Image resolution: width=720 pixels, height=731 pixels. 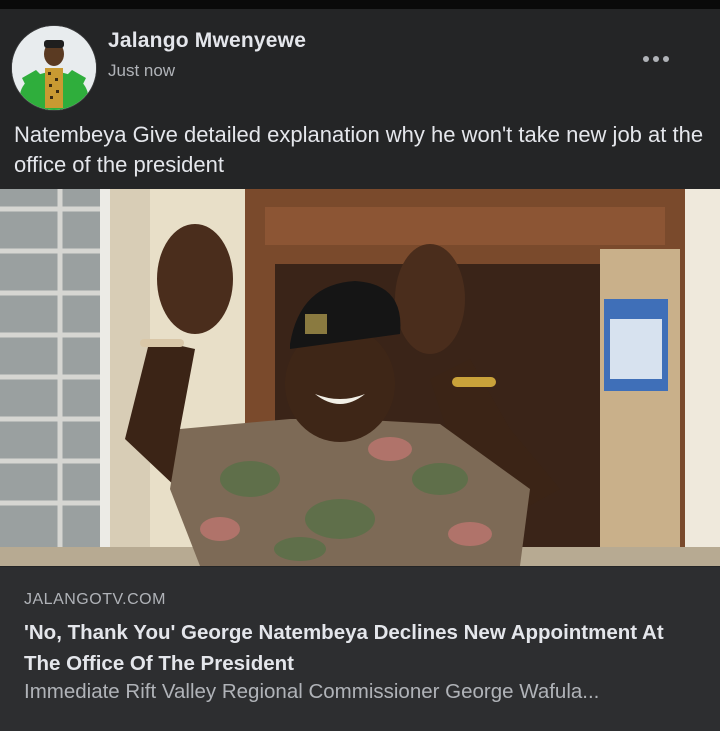 I want to click on avatar-image, so click(x=54, y=68).